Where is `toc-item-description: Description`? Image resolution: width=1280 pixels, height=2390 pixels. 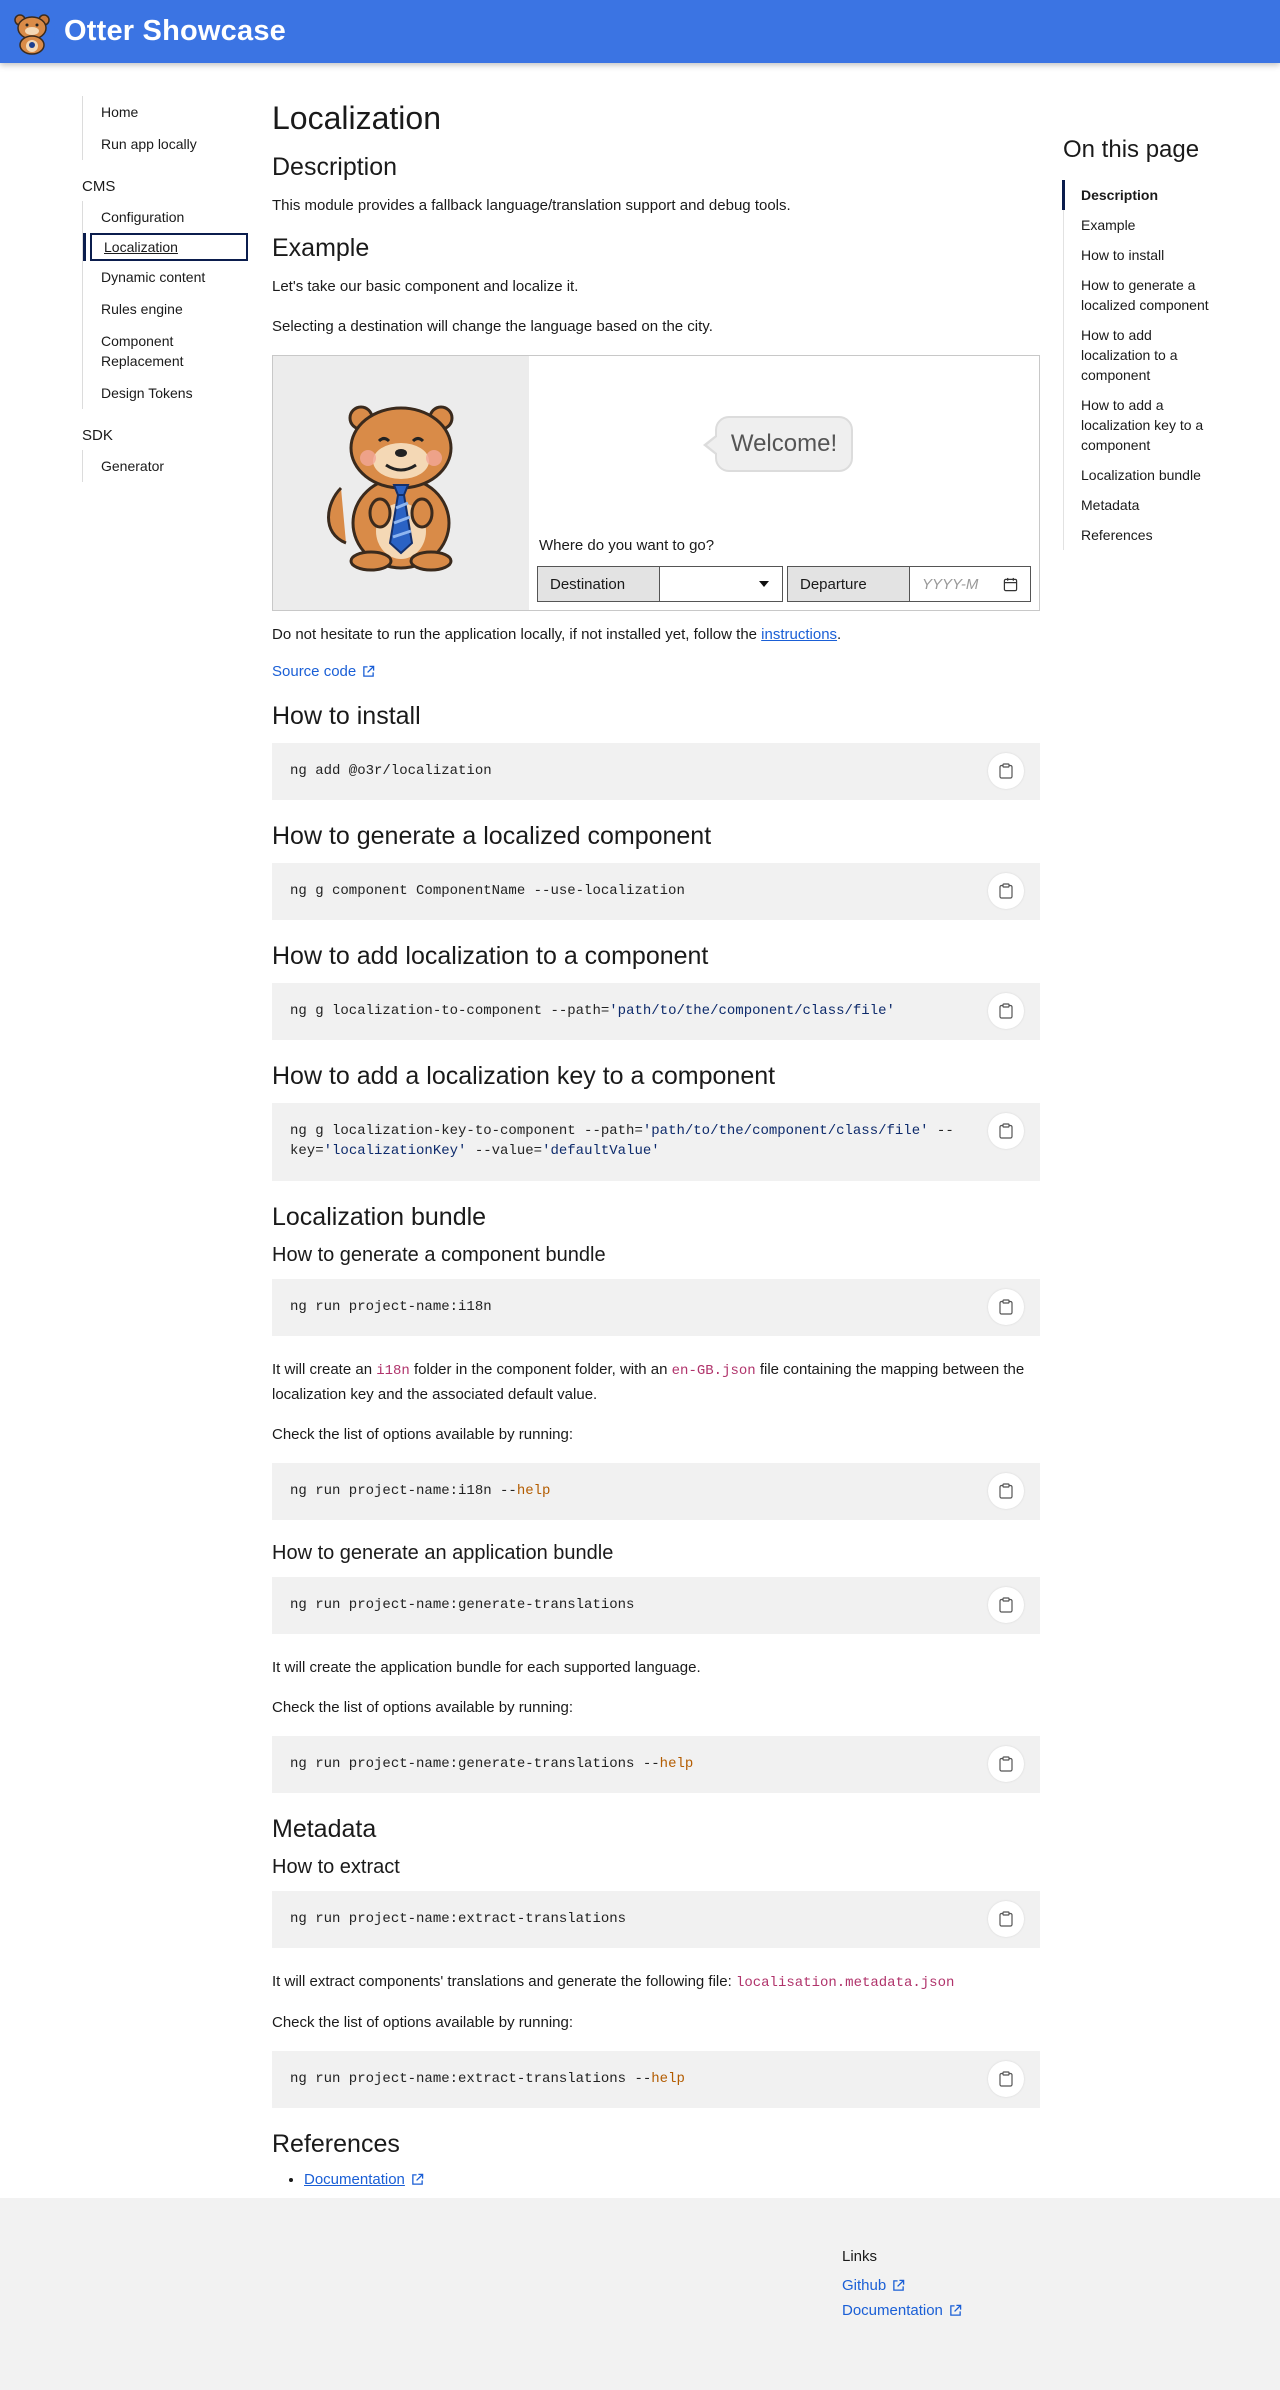 toc-item-description: Description is located at coordinates (1137, 195).